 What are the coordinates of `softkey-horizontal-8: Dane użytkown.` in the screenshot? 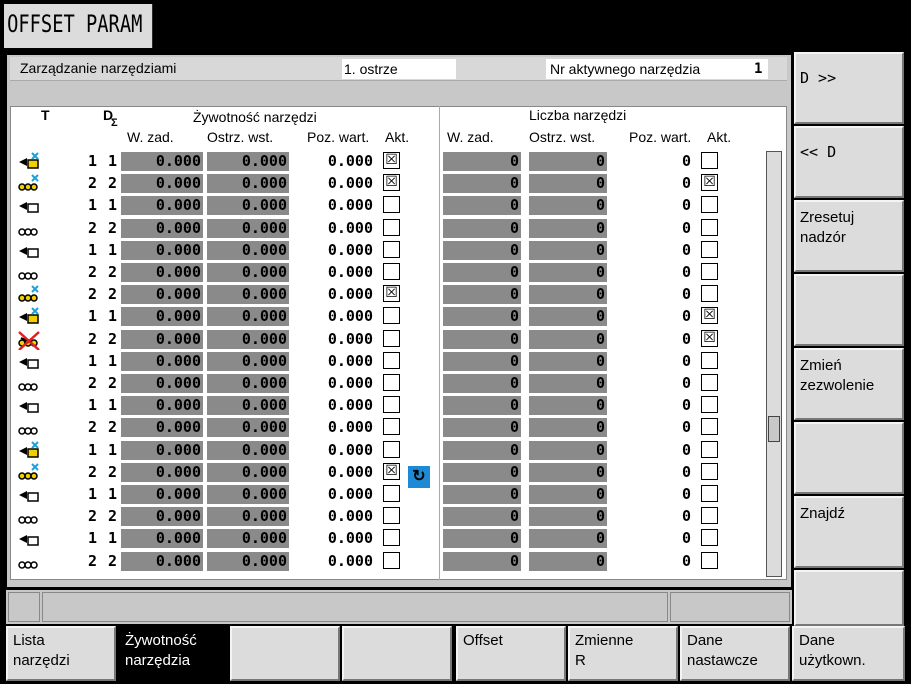 It's located at (848, 653).